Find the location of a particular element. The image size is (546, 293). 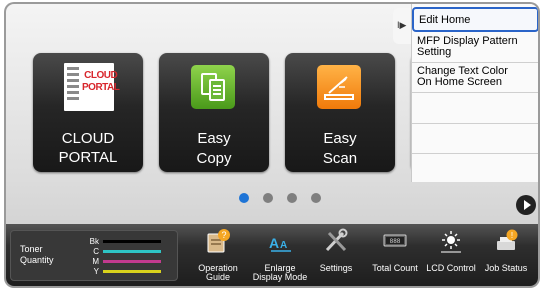

tool-label-line2: Display Mode is located at coordinates (280, 277).